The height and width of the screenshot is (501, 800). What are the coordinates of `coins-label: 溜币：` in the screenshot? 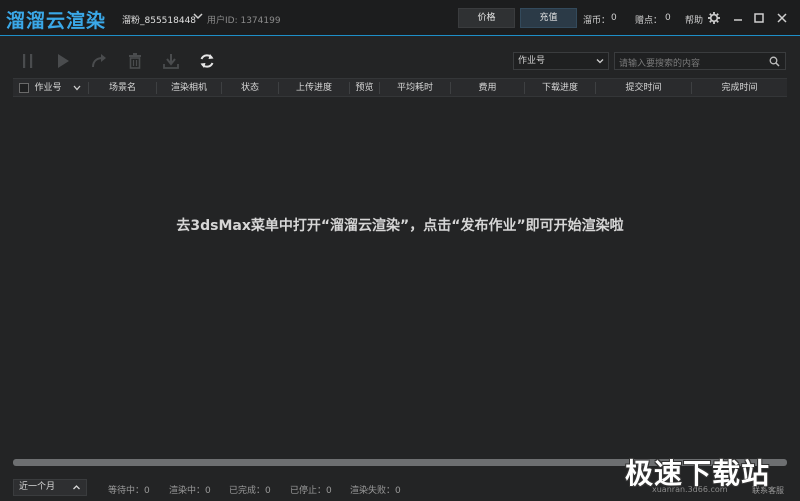 It's located at (597, 21).